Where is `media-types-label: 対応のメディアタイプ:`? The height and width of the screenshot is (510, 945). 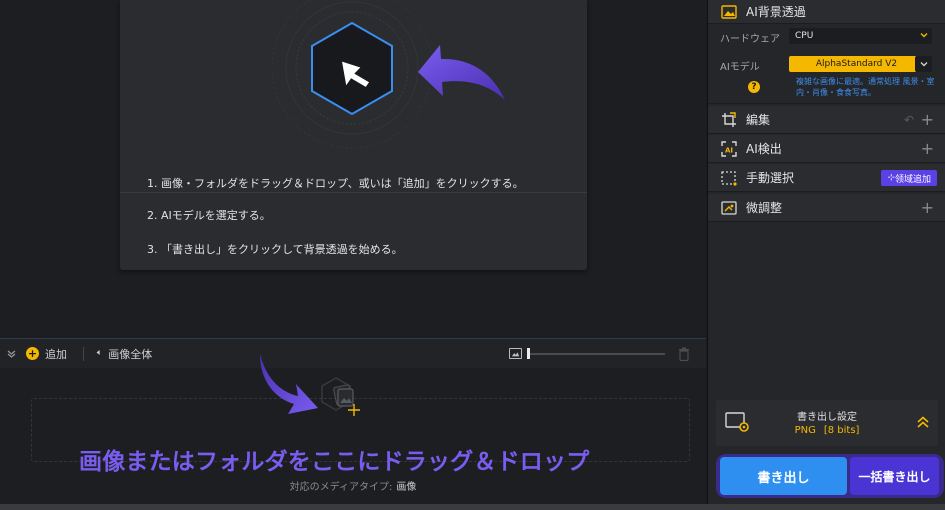
media-types-label: 対応のメディアタイプ: is located at coordinates (341, 487).